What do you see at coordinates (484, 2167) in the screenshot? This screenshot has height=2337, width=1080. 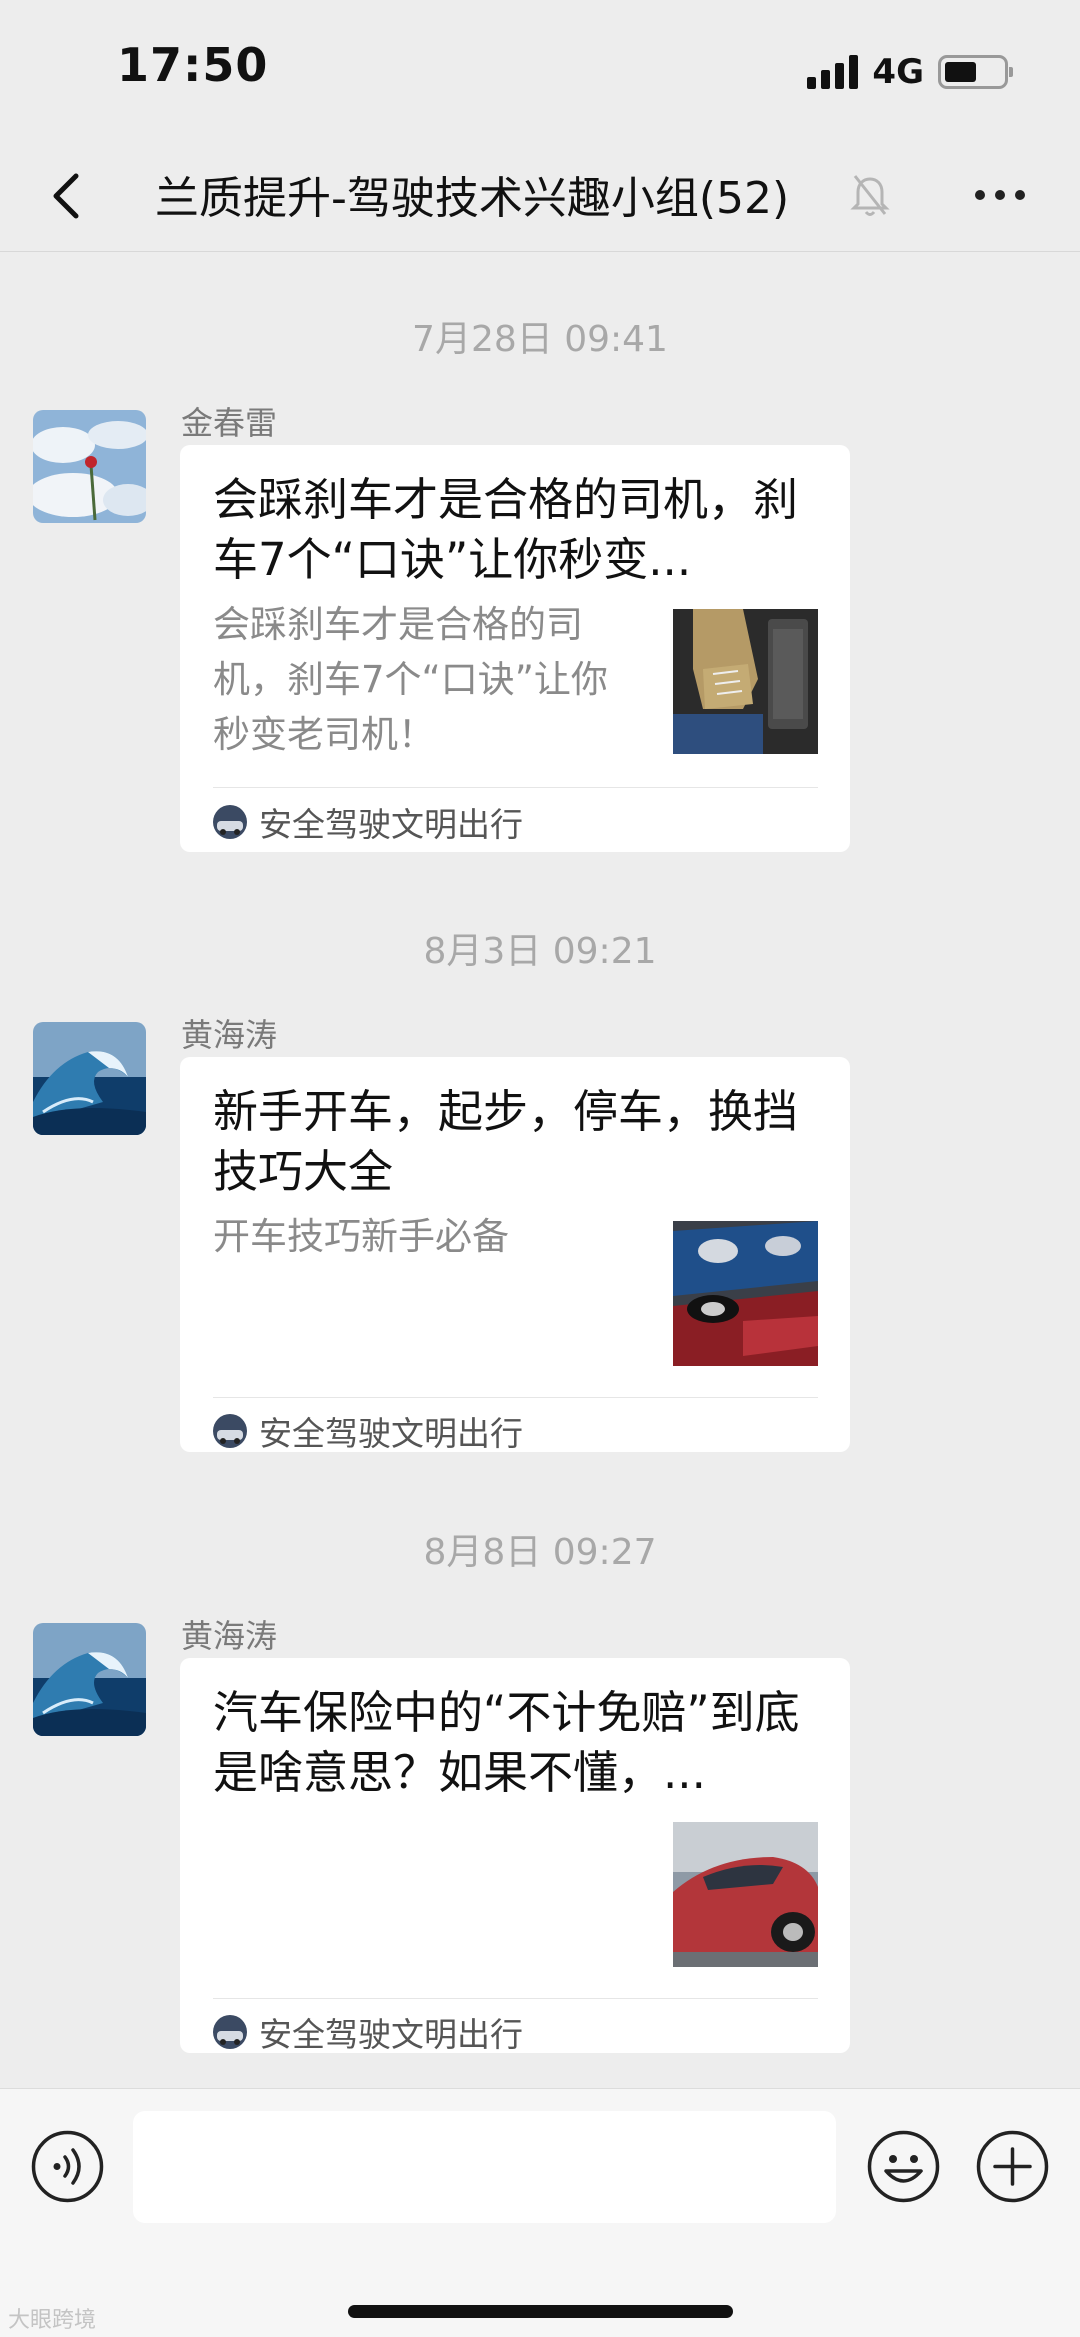 I see `message-input` at bounding box center [484, 2167].